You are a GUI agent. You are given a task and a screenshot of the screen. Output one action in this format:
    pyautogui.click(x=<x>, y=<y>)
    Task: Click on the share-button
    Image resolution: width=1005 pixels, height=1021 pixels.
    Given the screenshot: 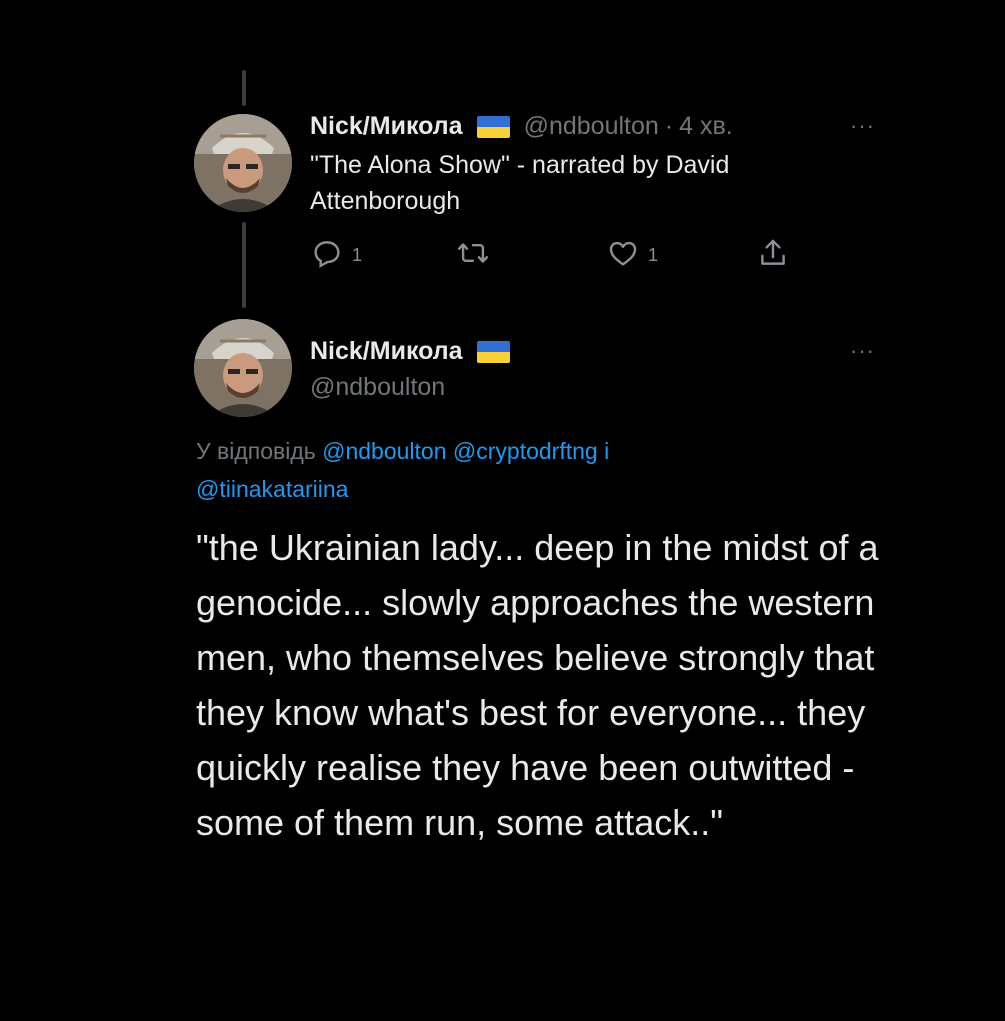 What is the action you would take?
    pyautogui.click(x=773, y=255)
    